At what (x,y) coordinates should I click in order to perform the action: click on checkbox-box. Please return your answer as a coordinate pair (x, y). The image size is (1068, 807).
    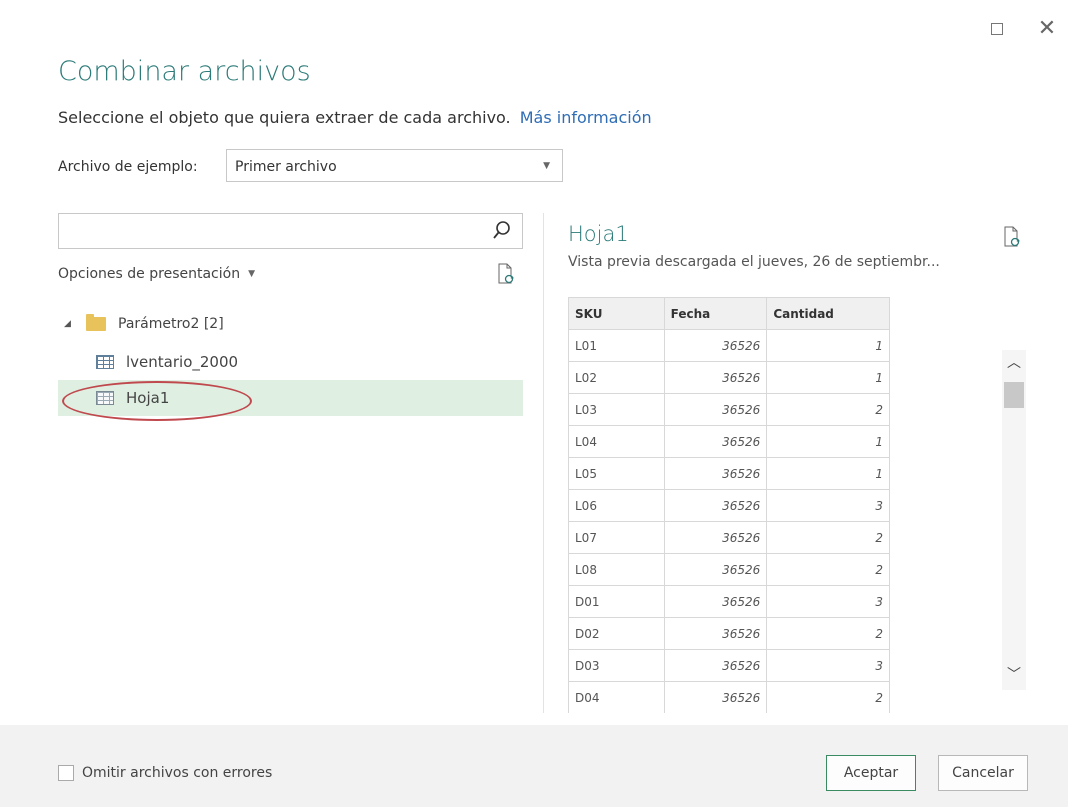
    Looking at the image, I should click on (66, 773).